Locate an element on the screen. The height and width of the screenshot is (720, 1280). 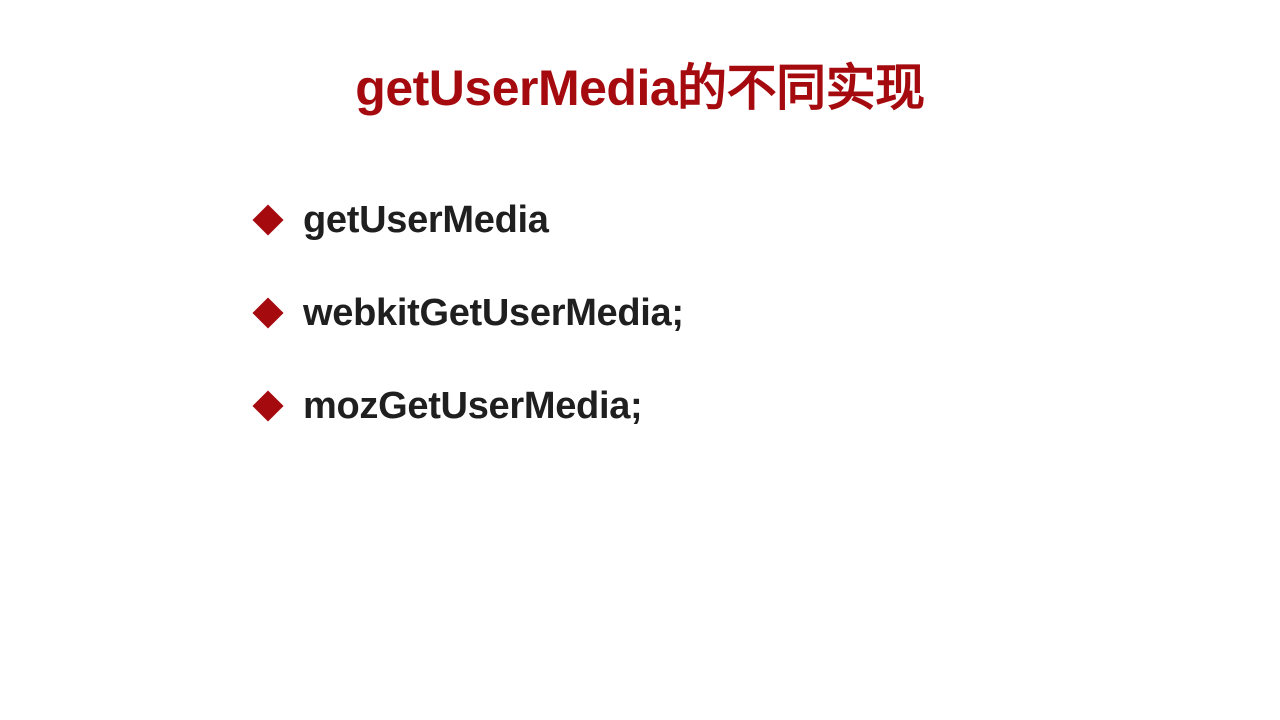
bullet-item: mozGetUserMedia; is located at coordinates (468, 406).